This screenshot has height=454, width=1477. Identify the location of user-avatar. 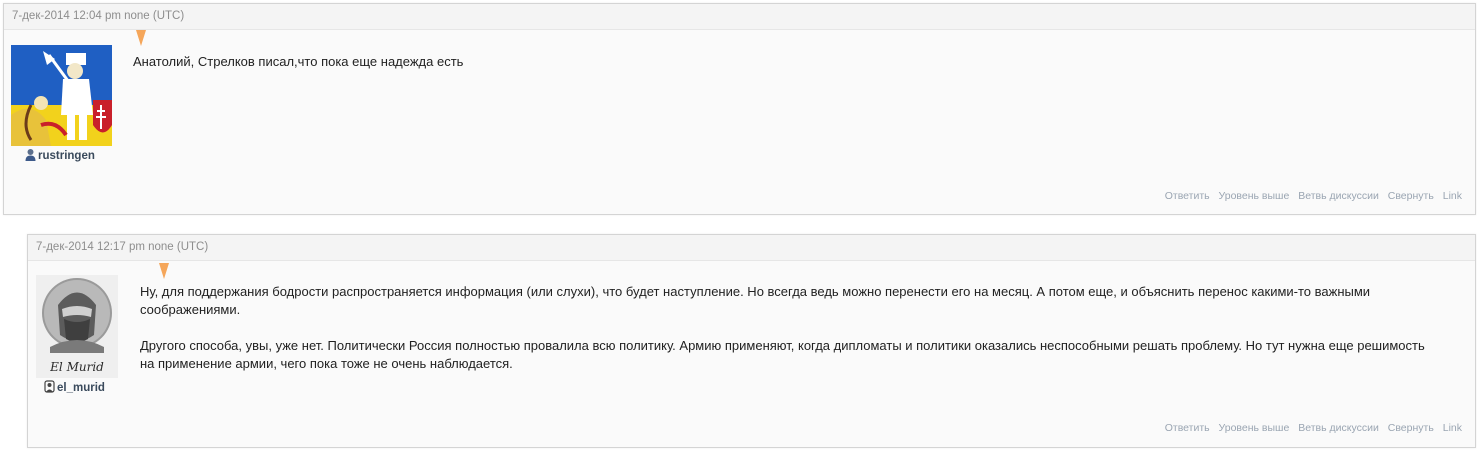
(61, 95).